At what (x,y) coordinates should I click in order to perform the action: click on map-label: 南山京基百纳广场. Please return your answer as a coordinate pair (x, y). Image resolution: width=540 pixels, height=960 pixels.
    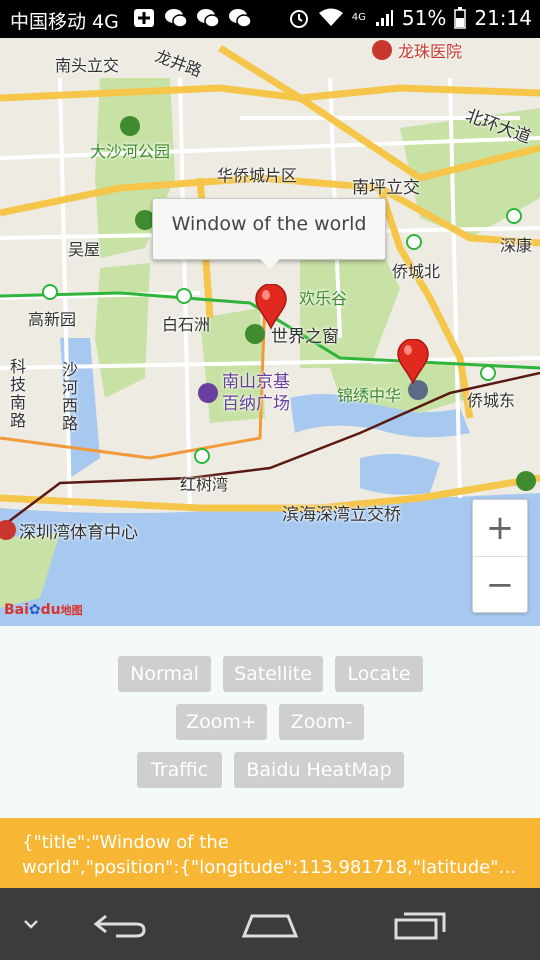
    Looking at the image, I should click on (256, 393).